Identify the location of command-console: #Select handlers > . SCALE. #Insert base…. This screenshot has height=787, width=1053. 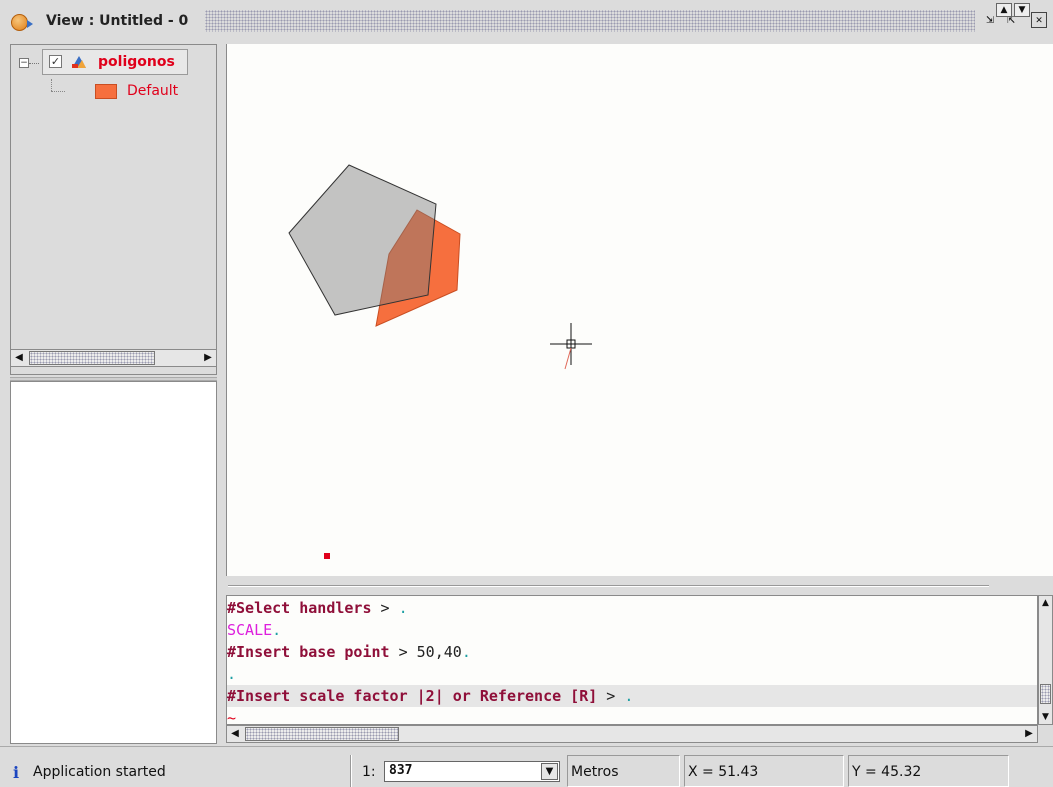
(632, 660).